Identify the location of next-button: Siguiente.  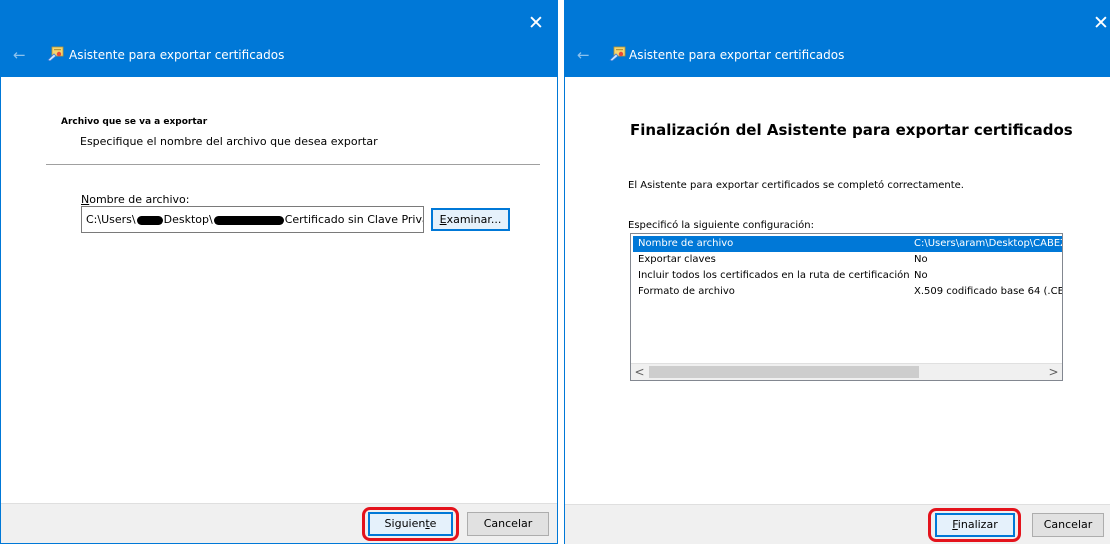
(410, 524).